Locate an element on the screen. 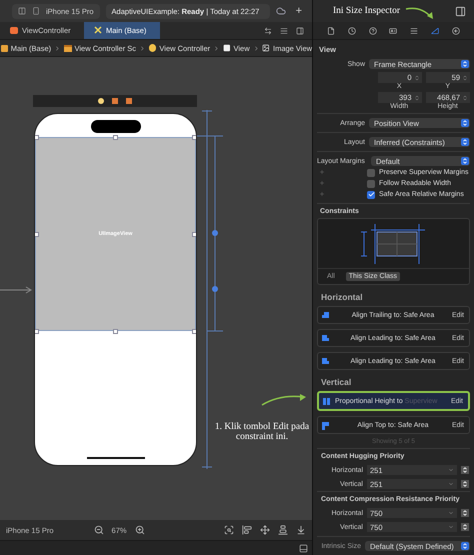 This screenshot has width=474, height=555. add-button: + is located at coordinates (299, 11).